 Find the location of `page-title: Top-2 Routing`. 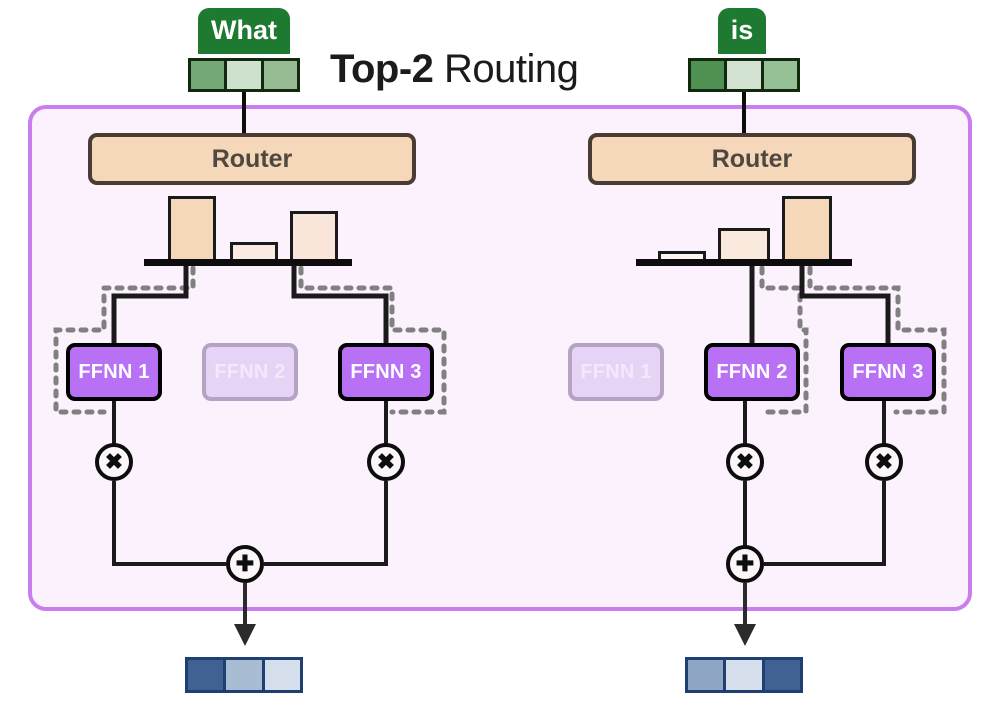

page-title: Top-2 Routing is located at coordinates (500, 69).